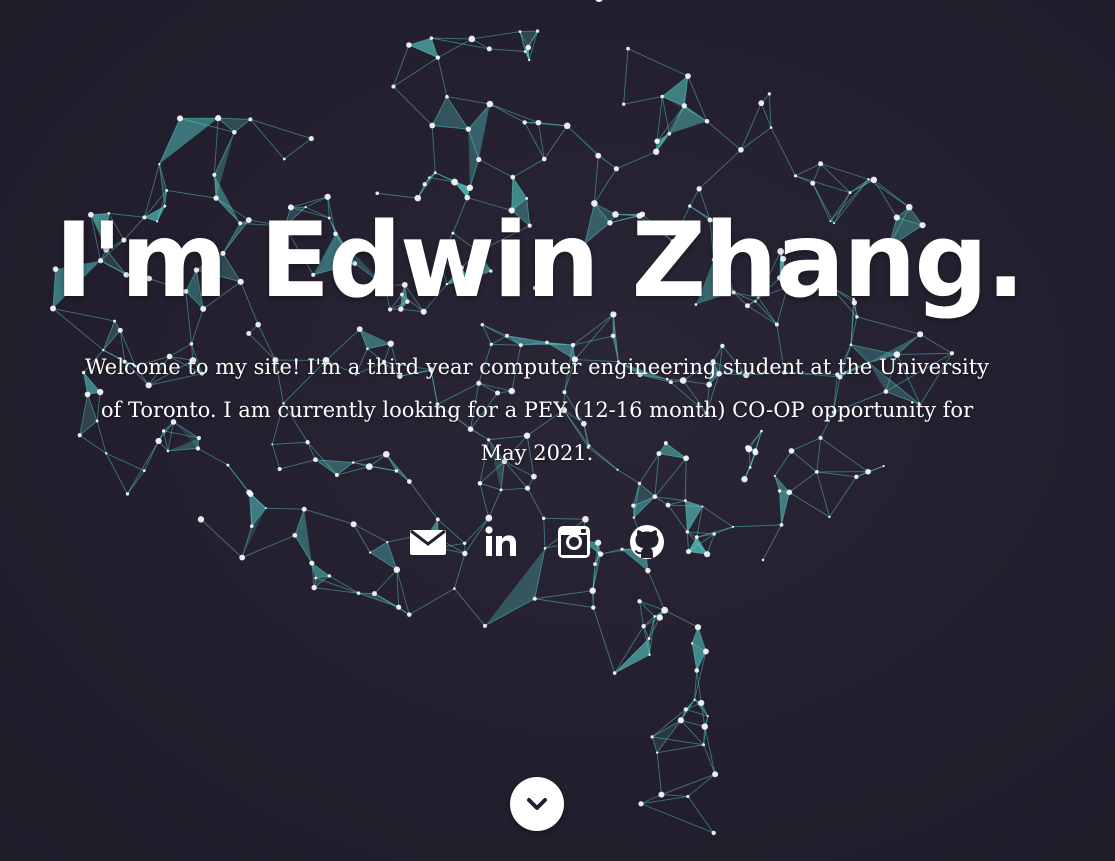 Image resolution: width=1115 pixels, height=861 pixels. I want to click on scroll-down-button, so click(537, 804).